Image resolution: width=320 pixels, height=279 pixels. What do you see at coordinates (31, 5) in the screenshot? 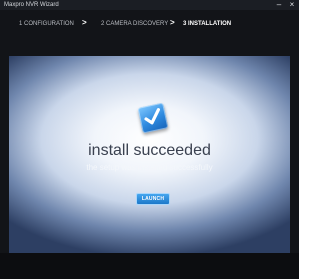
I see `window-title: Maxpro NVR Wizard` at bounding box center [31, 5].